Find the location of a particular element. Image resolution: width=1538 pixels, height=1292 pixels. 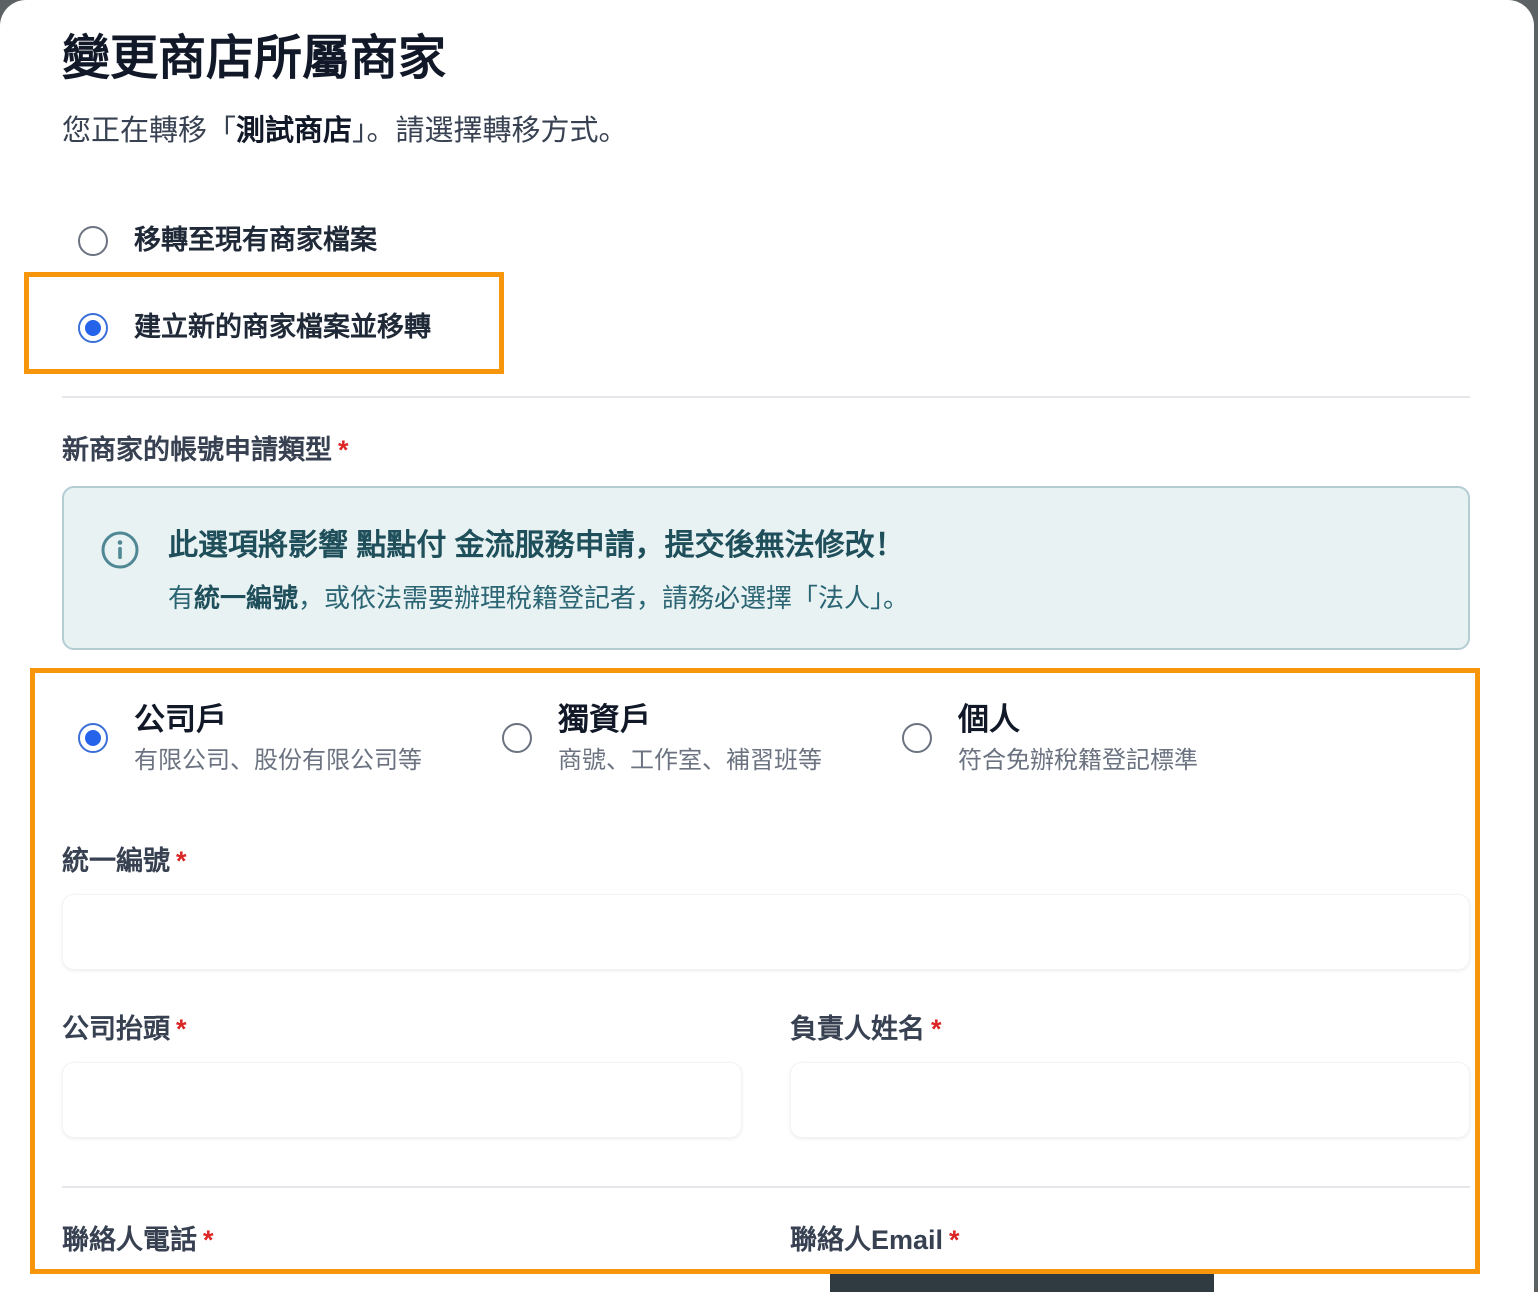

dialog-subtitle: 您正在轉移「測試商店」。請選擇轉移方式。 is located at coordinates (345, 131).